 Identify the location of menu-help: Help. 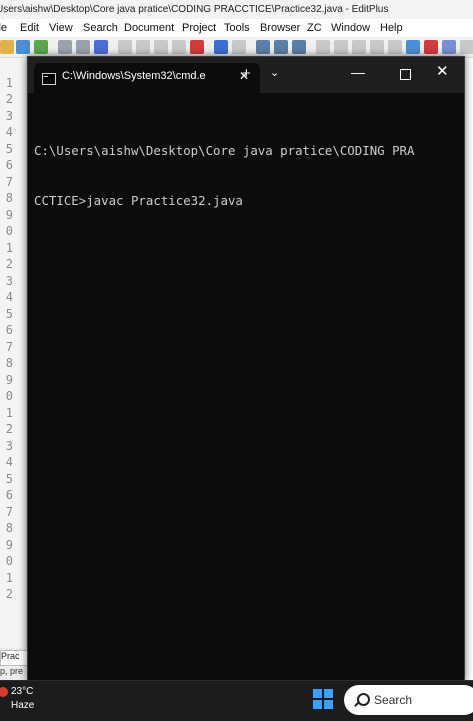
(391, 28).